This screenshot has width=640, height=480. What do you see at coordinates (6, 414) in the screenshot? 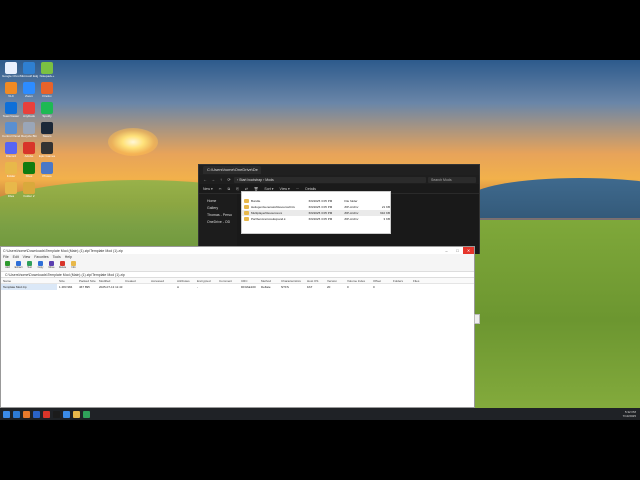
I see `start-icon` at bounding box center [6, 414].